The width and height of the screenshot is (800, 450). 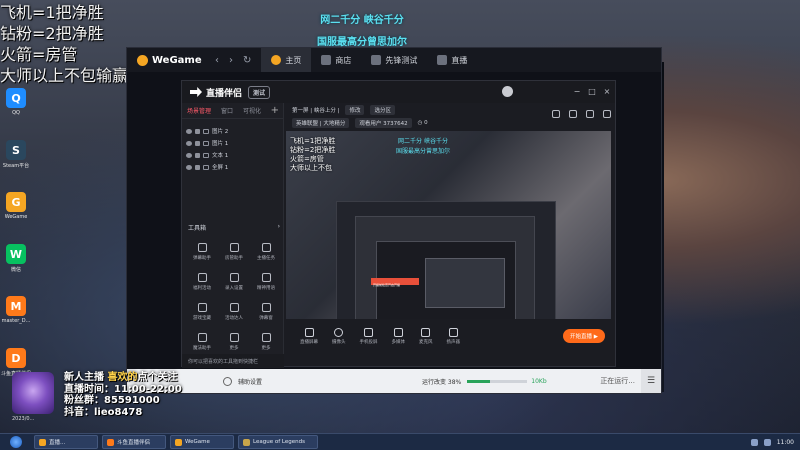 I want to click on live-icon, so click(x=442, y=60).